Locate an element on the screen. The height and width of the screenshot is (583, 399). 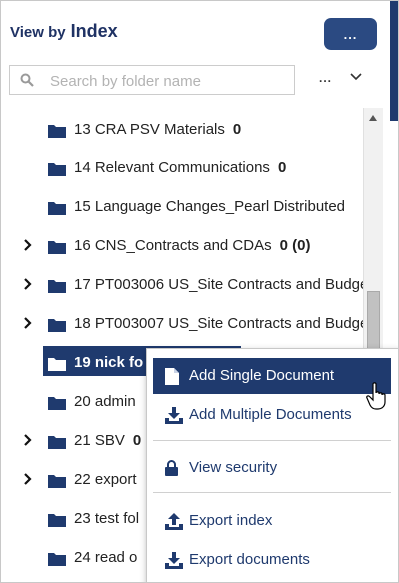
hand-cursor-icon is located at coordinates (376, 396).